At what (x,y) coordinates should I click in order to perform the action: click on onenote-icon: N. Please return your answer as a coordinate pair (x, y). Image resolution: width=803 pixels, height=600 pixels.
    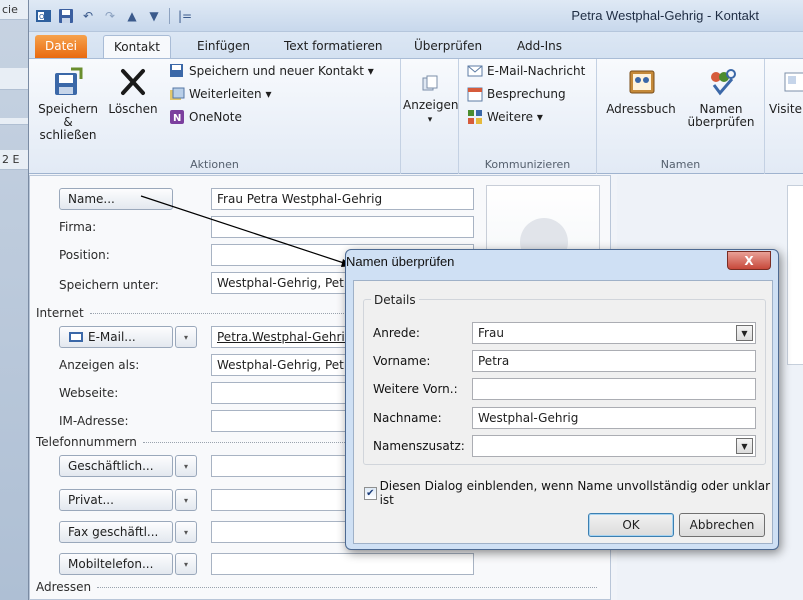
    Looking at the image, I should click on (177, 117).